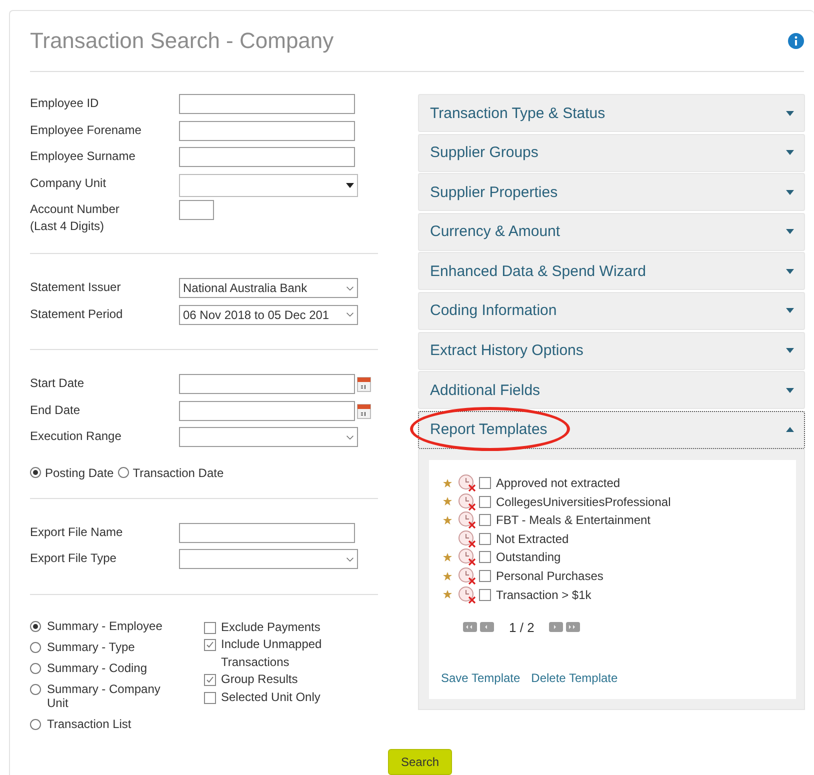 The height and width of the screenshot is (775, 814). I want to click on section-header: Enhanced Data & Spend Wizard, so click(611, 271).